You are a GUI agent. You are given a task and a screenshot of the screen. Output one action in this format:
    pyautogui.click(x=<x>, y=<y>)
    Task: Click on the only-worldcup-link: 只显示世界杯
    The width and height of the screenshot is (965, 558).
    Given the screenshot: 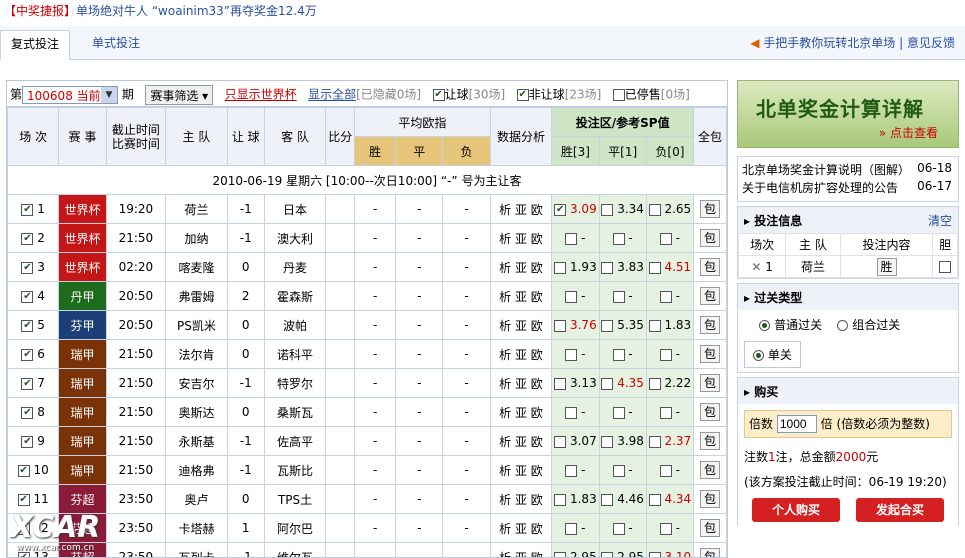 What is the action you would take?
    pyautogui.click(x=261, y=95)
    